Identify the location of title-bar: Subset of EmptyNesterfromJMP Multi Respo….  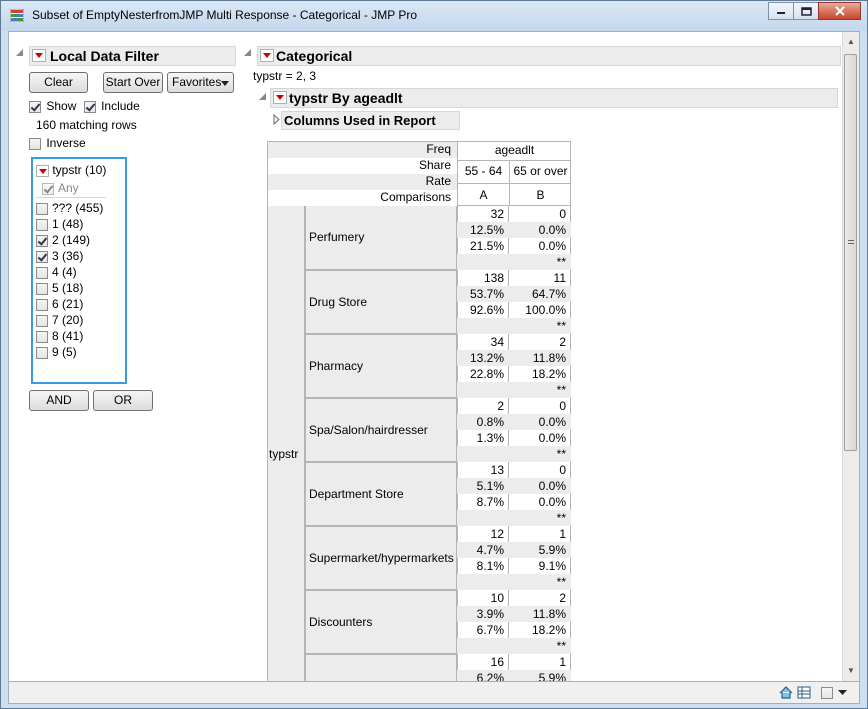
(434, 16).